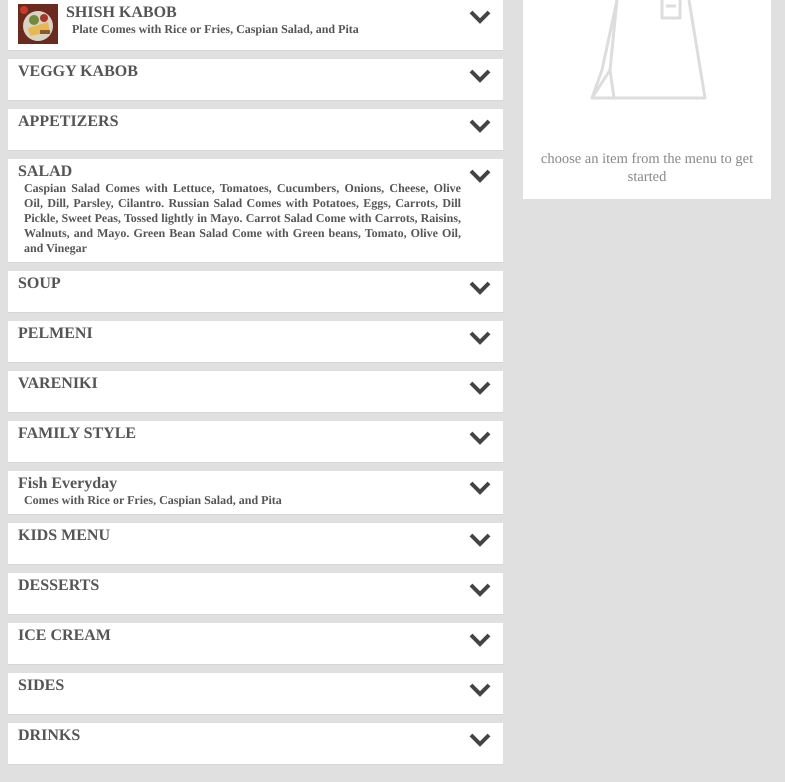  What do you see at coordinates (255, 80) in the screenshot?
I see `menu-category: VEGGY KABOB` at bounding box center [255, 80].